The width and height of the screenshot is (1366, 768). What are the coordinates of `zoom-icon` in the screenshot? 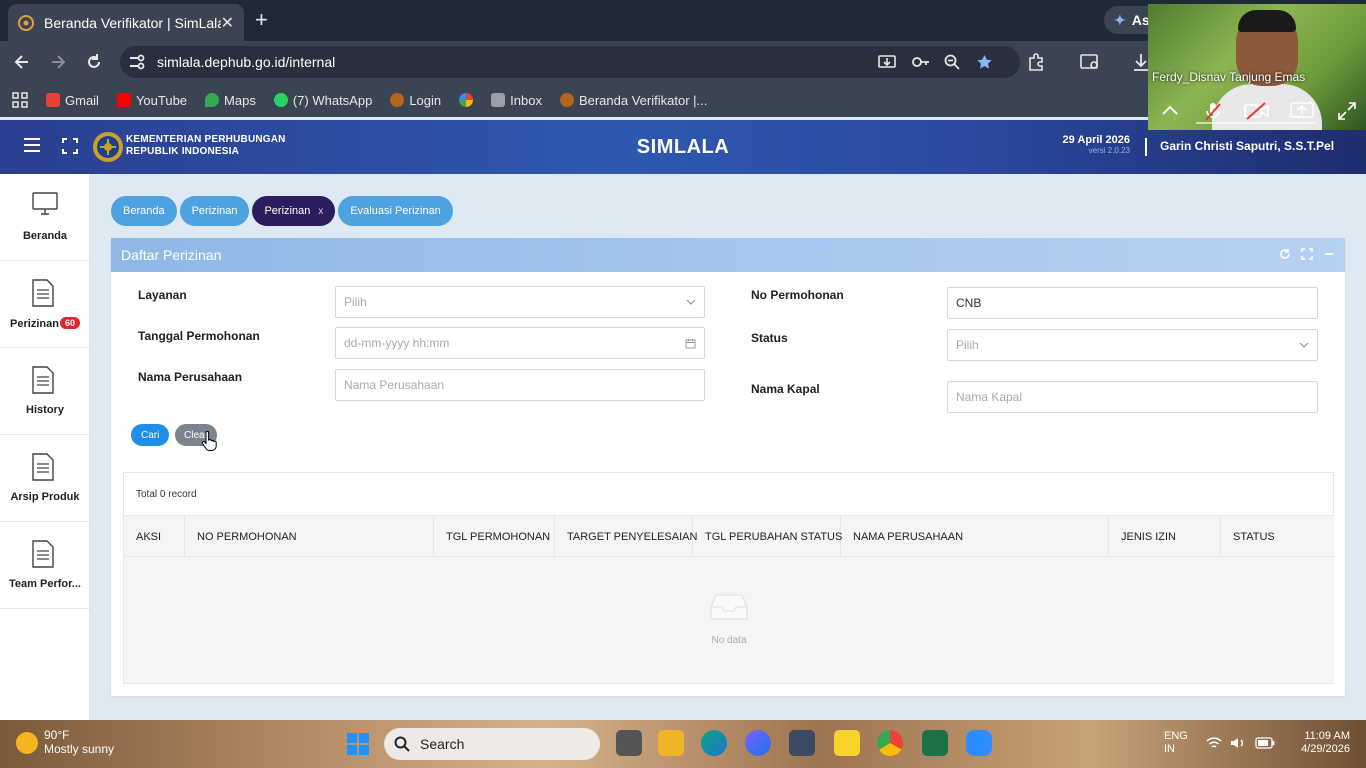 It's located at (952, 62).